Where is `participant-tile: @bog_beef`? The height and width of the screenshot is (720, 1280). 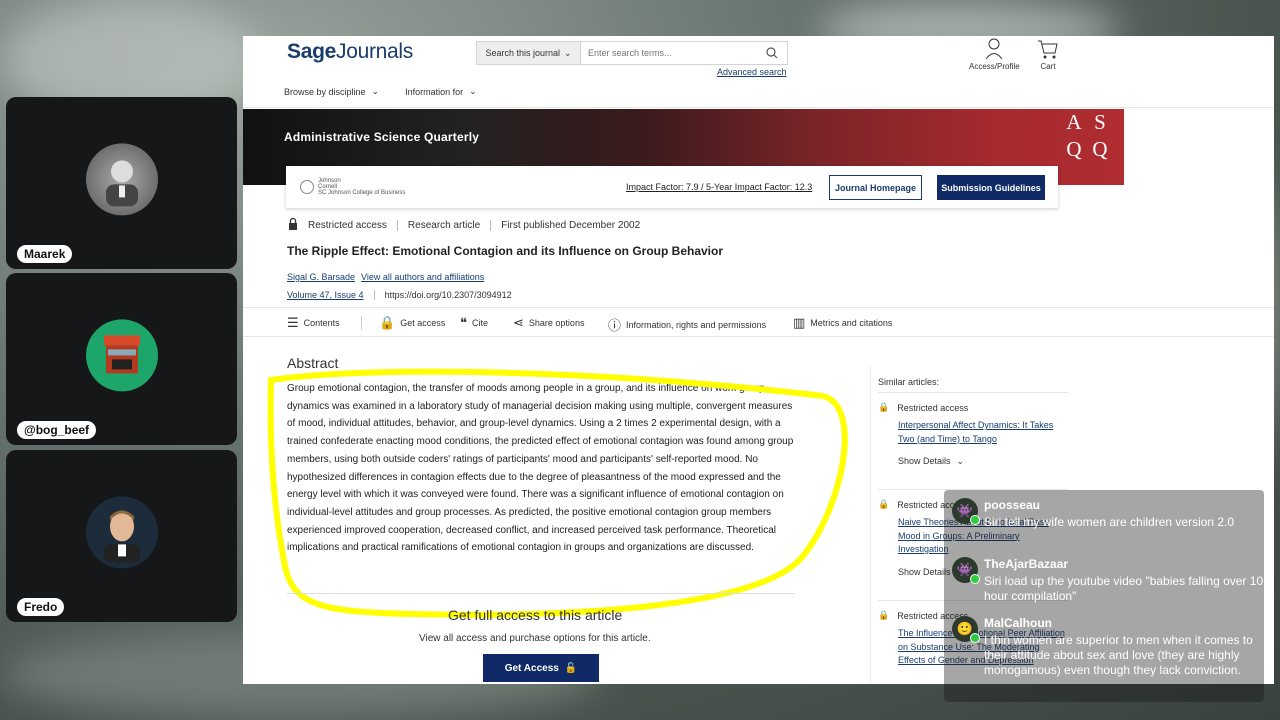 participant-tile: @bog_beef is located at coordinates (121, 359).